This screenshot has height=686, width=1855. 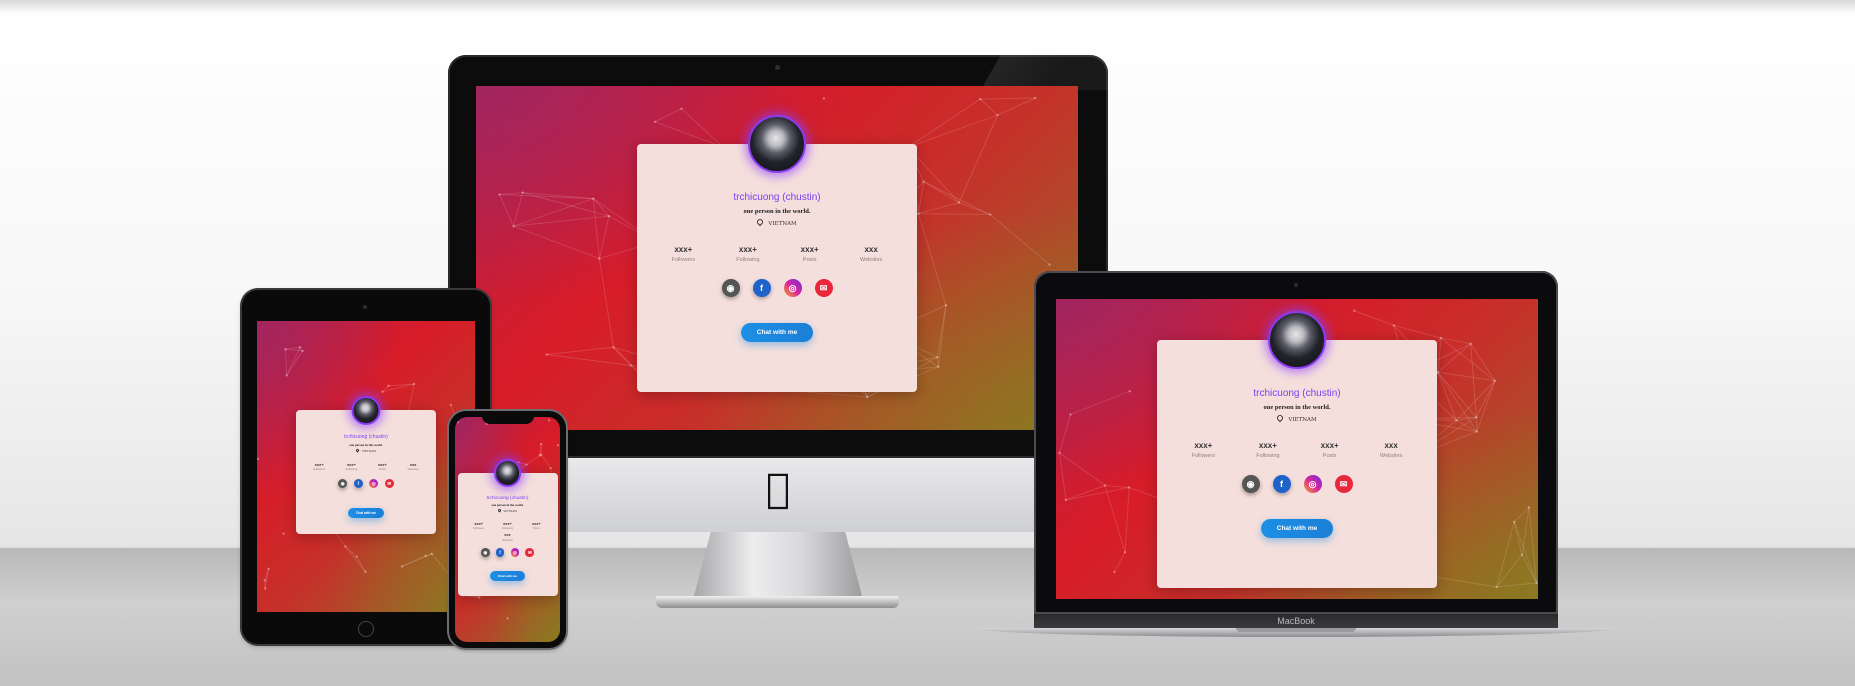 What do you see at coordinates (366, 410) in the screenshot?
I see `avatar` at bounding box center [366, 410].